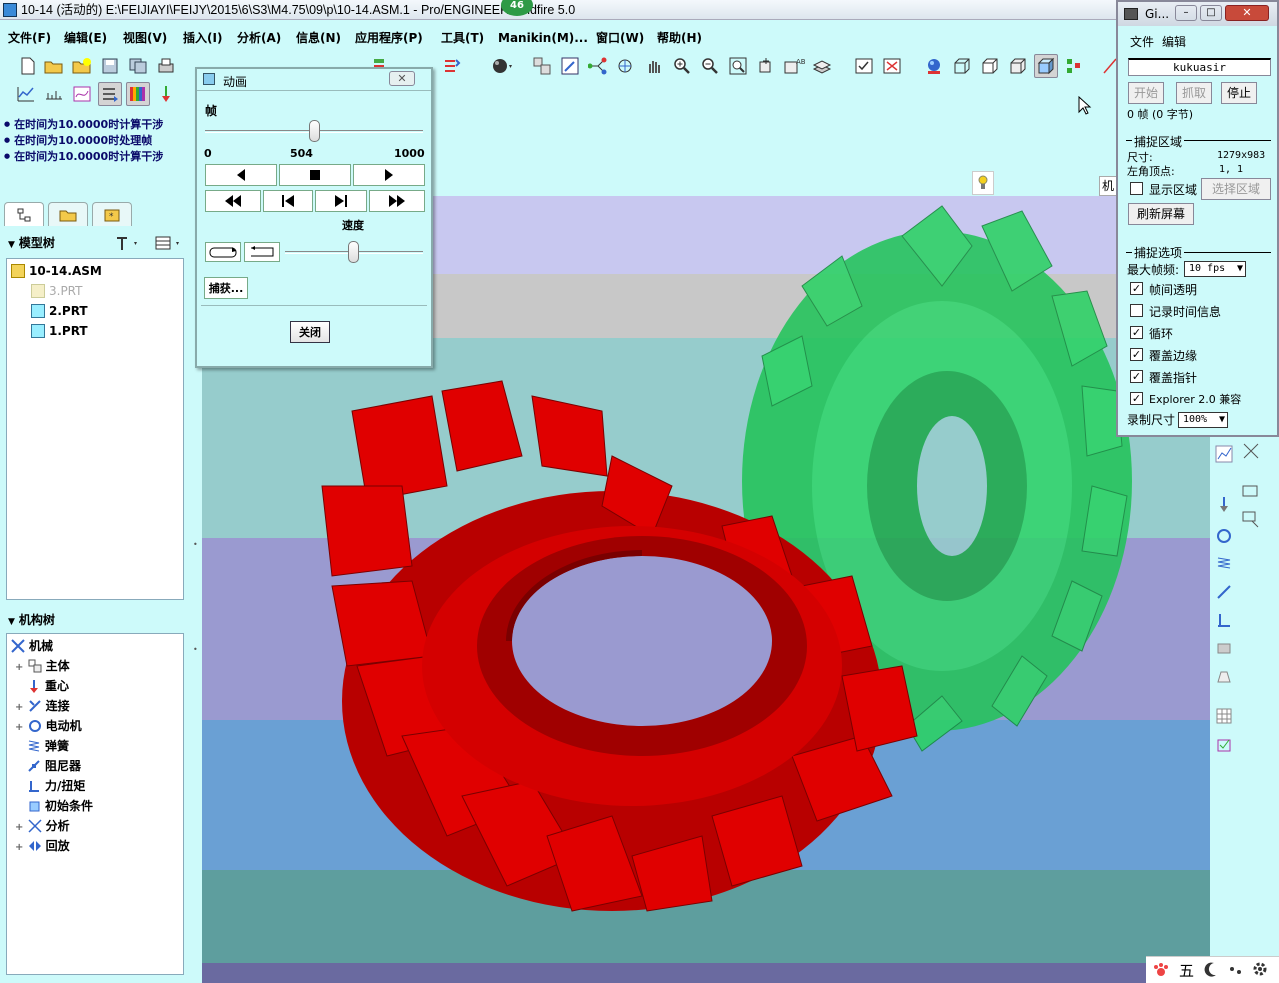  What do you see at coordinates (1203, 420) in the screenshot?
I see `record-size-select: 100% ▼` at bounding box center [1203, 420].